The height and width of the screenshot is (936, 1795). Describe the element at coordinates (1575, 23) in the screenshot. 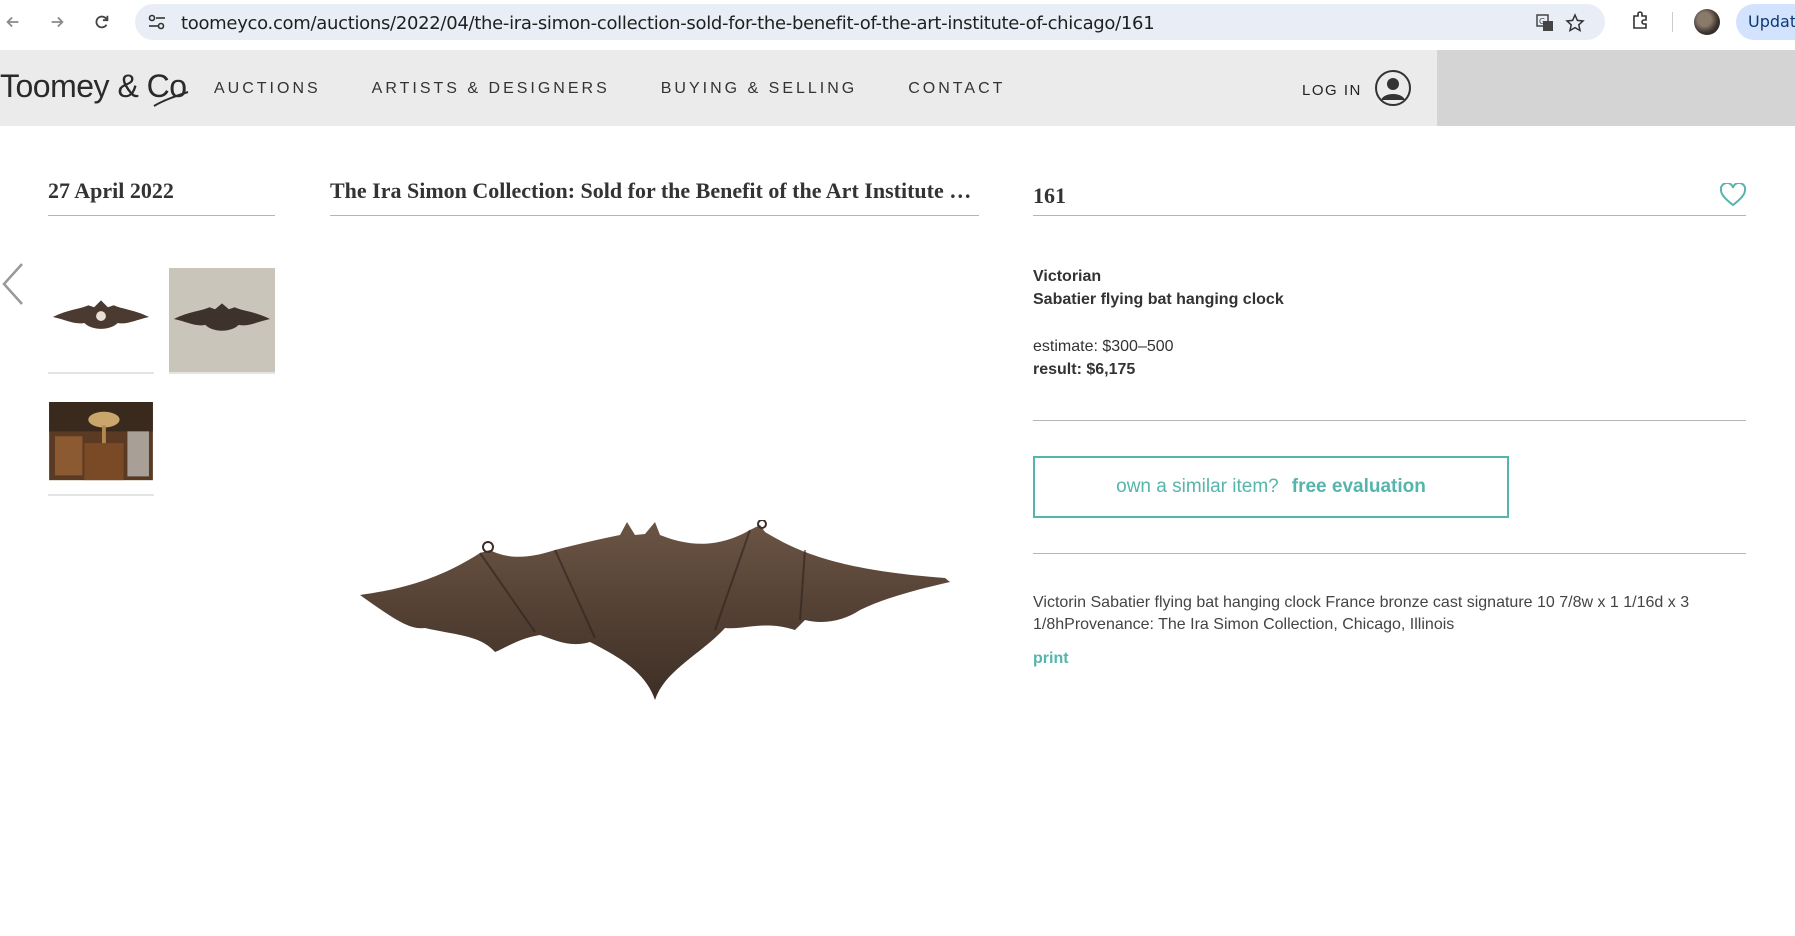

I see `star-icon` at that location.